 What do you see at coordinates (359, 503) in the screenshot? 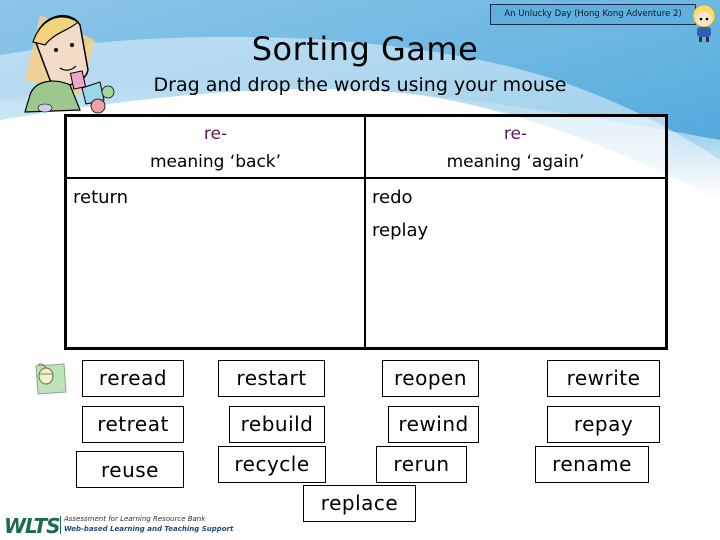
I see `word-card-replace: replace` at bounding box center [359, 503].